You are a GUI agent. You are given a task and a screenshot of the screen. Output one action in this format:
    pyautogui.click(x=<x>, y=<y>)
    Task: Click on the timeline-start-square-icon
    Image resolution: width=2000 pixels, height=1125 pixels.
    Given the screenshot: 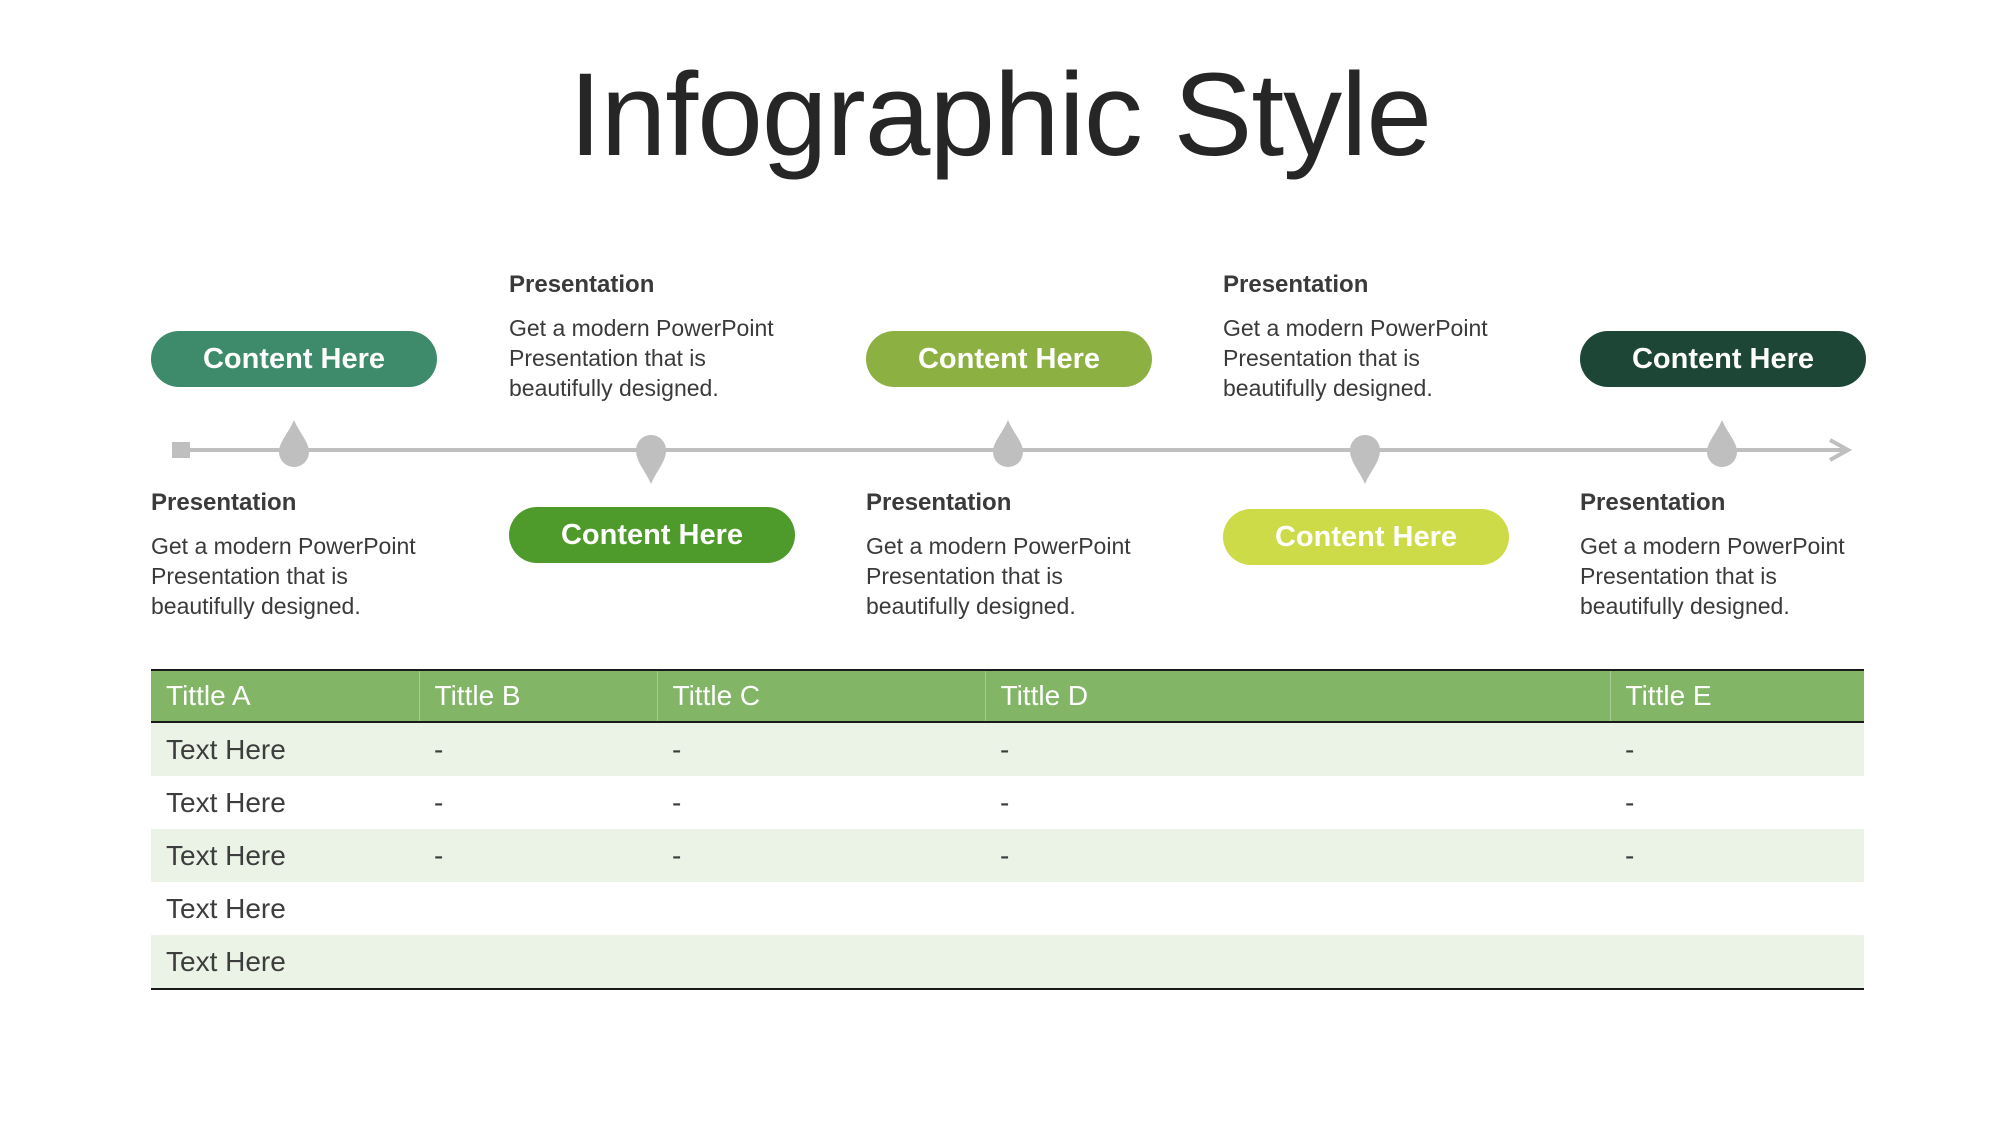 What is the action you would take?
    pyautogui.click(x=181, y=450)
    